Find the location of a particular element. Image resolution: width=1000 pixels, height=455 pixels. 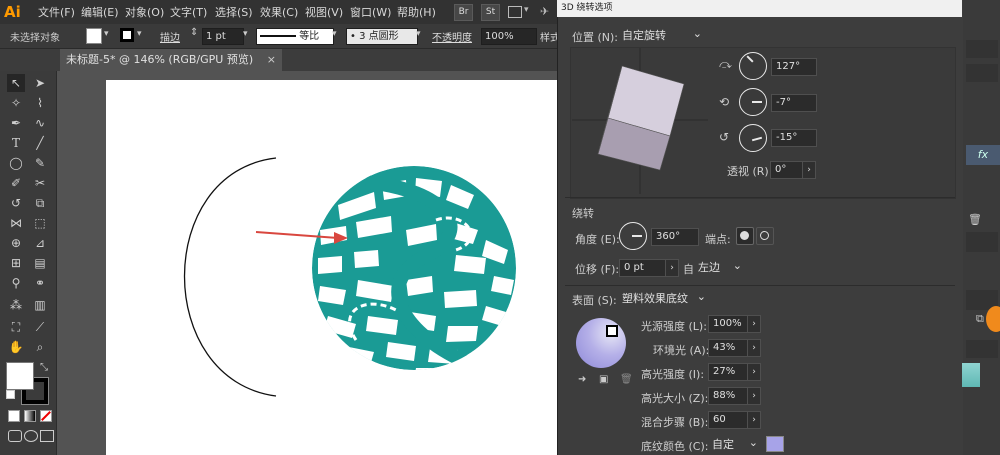

perspective-input: 0° is located at coordinates (788, 170).